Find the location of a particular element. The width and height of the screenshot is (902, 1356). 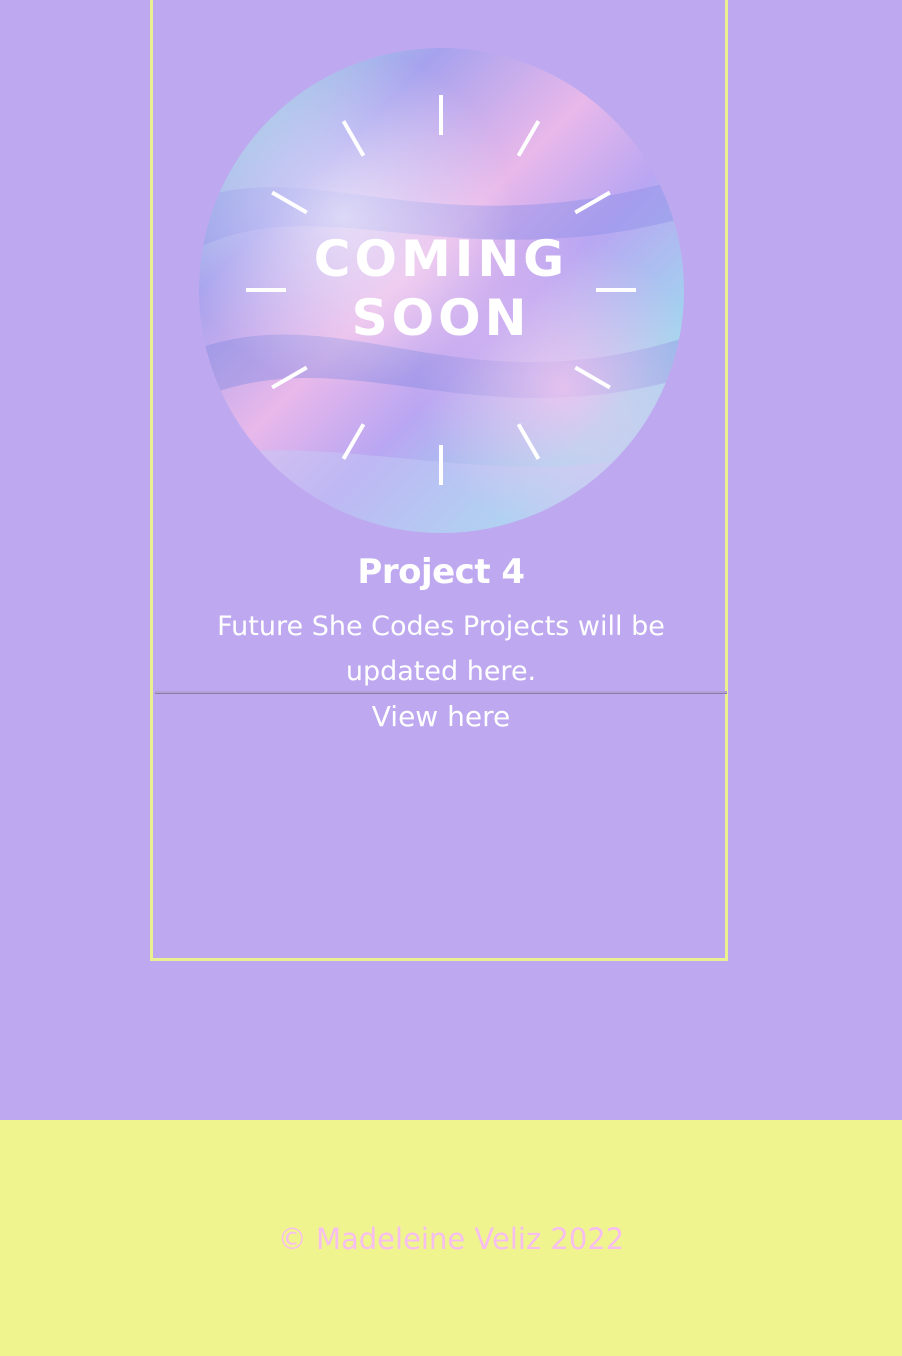

divider is located at coordinates (441, 692).